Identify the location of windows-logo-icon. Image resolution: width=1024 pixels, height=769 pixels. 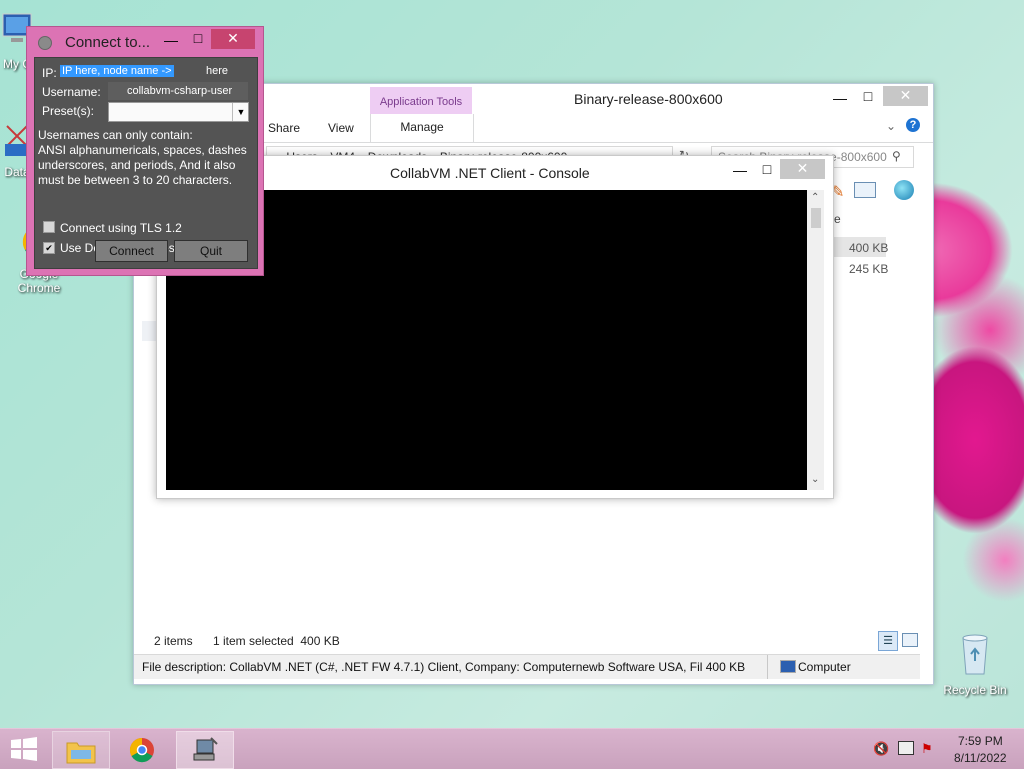
(24, 750).